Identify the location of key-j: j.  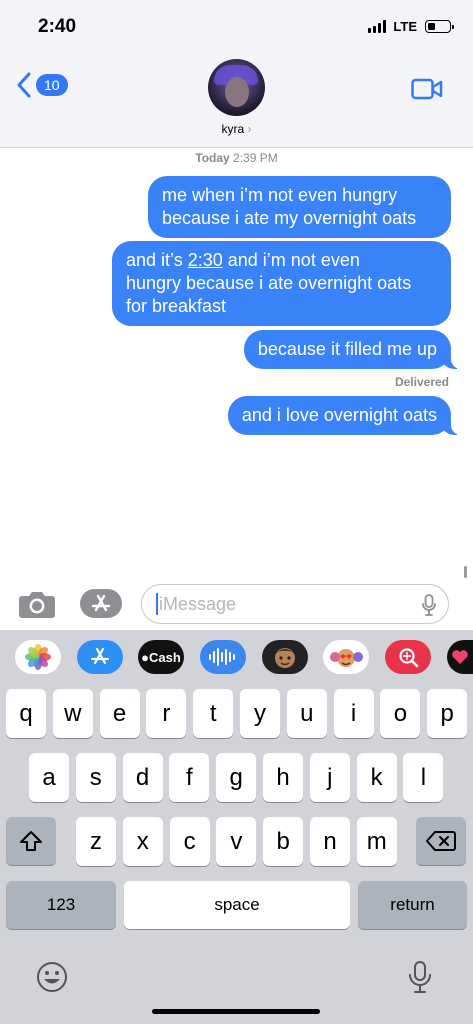
(329, 777).